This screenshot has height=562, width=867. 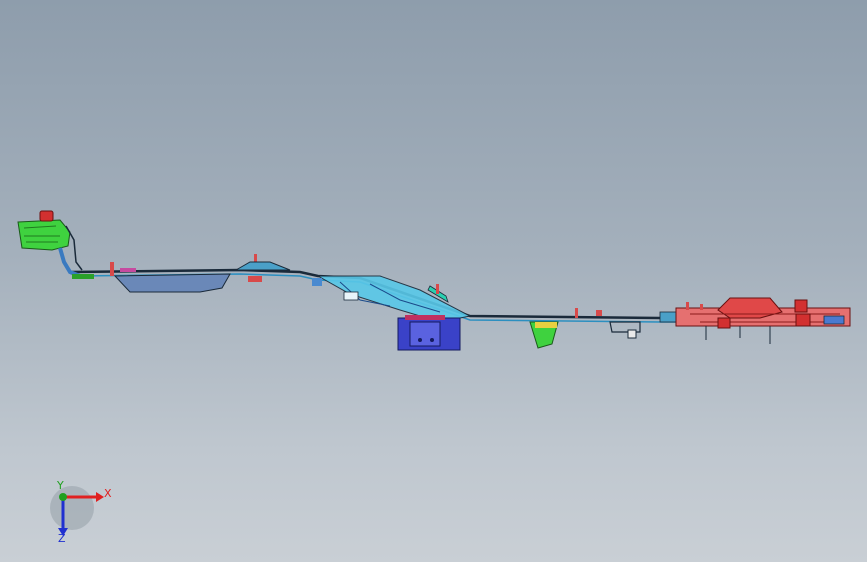 I want to click on coordinate-triad: X Y Z, so click(x=81, y=512).